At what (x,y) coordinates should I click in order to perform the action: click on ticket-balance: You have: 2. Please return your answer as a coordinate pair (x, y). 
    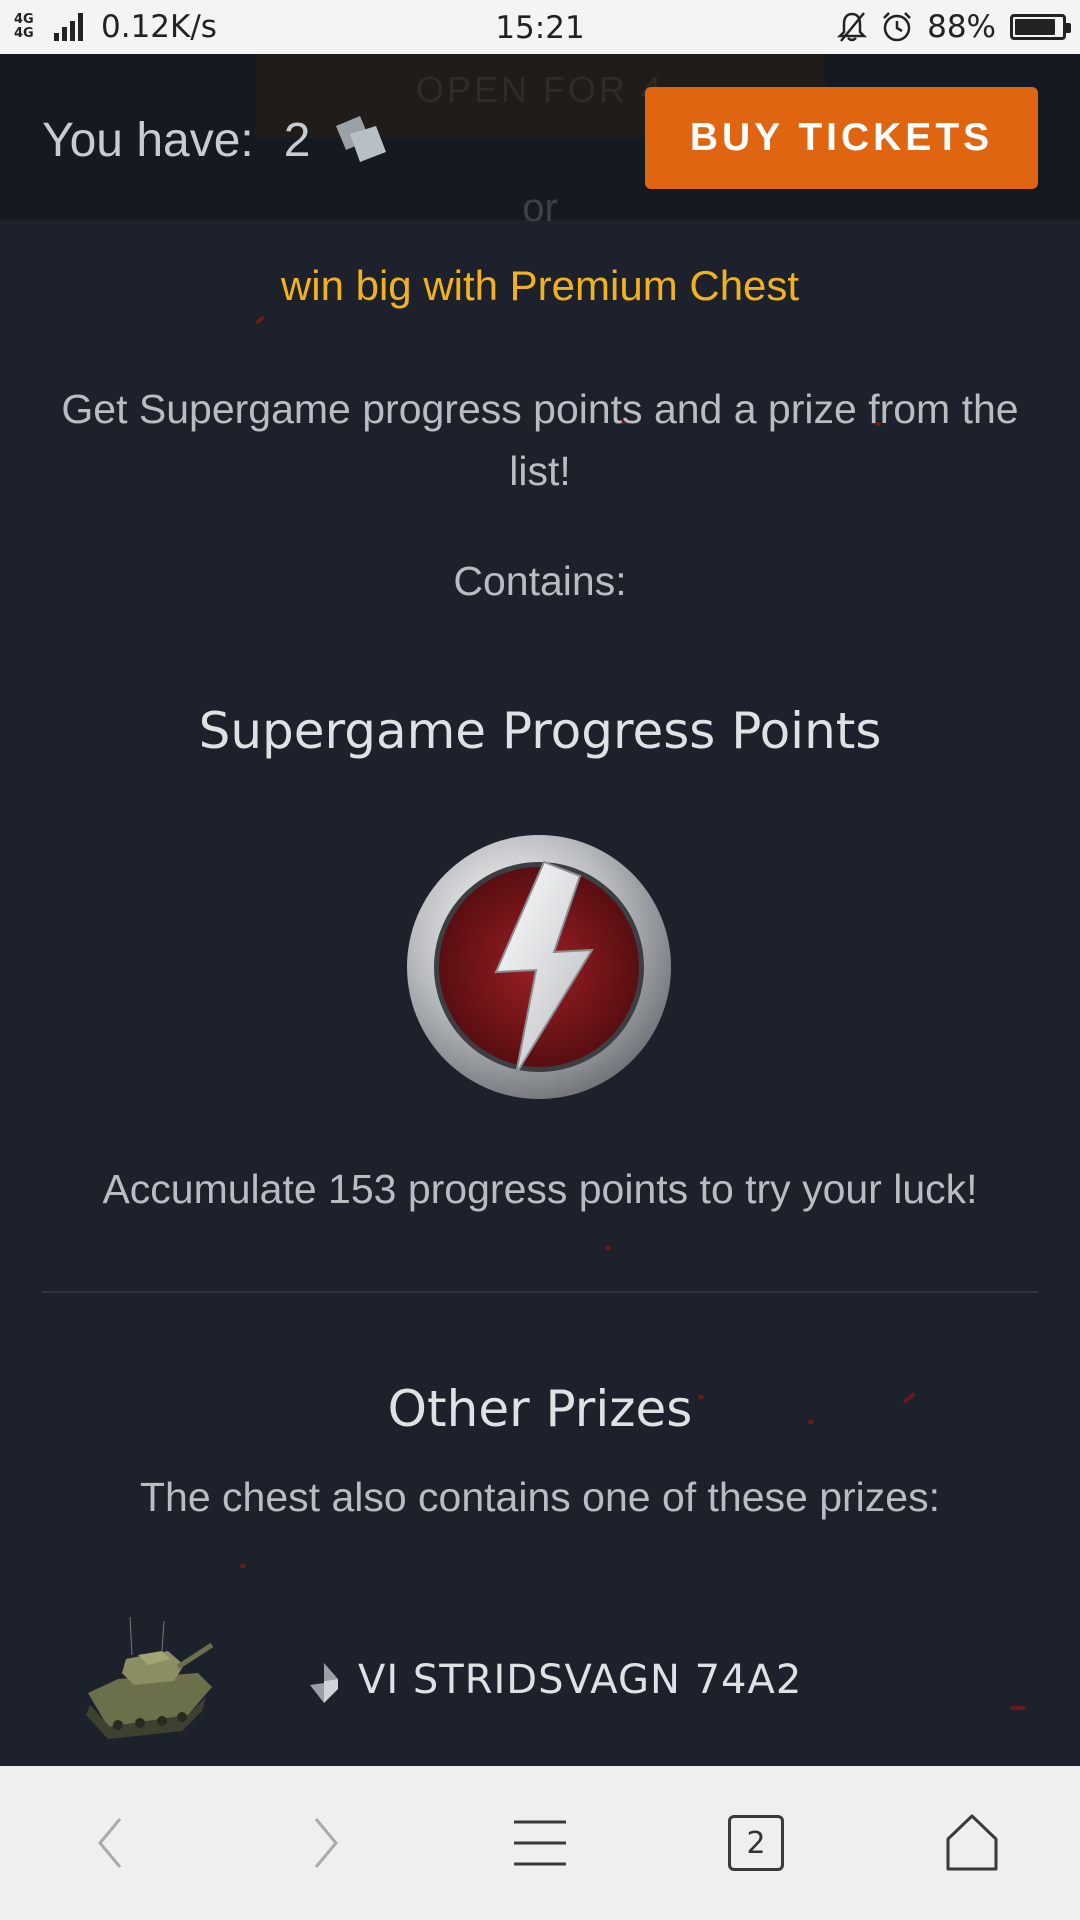
    Looking at the image, I should click on (217, 140).